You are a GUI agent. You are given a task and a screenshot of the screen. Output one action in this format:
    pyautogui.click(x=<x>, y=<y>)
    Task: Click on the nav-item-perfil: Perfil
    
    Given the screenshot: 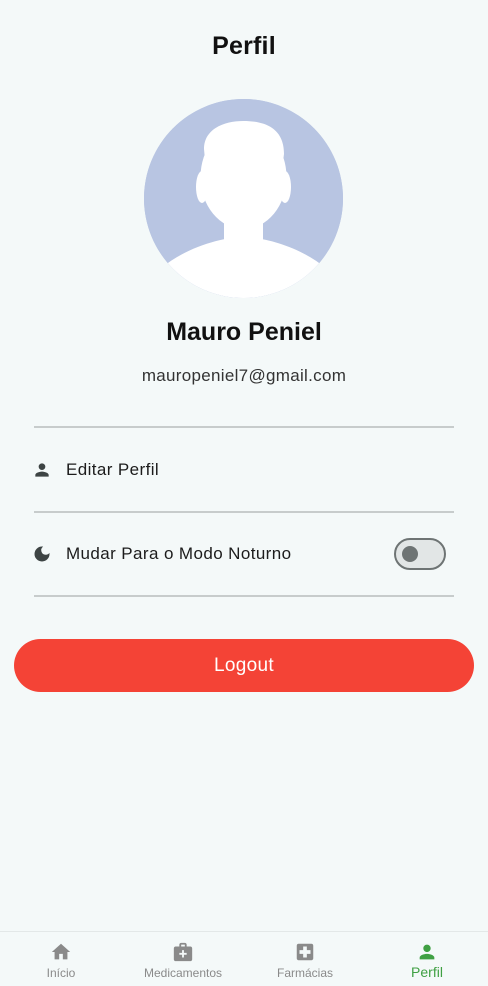 What is the action you would take?
    pyautogui.click(x=427, y=959)
    